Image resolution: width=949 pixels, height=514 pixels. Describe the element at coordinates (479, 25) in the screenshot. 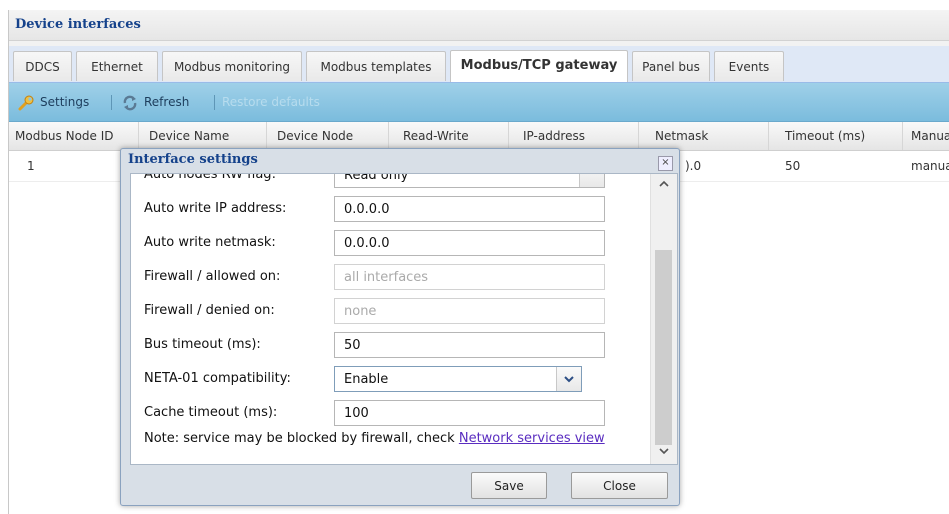

I see `panel-title: Device interfaces` at that location.